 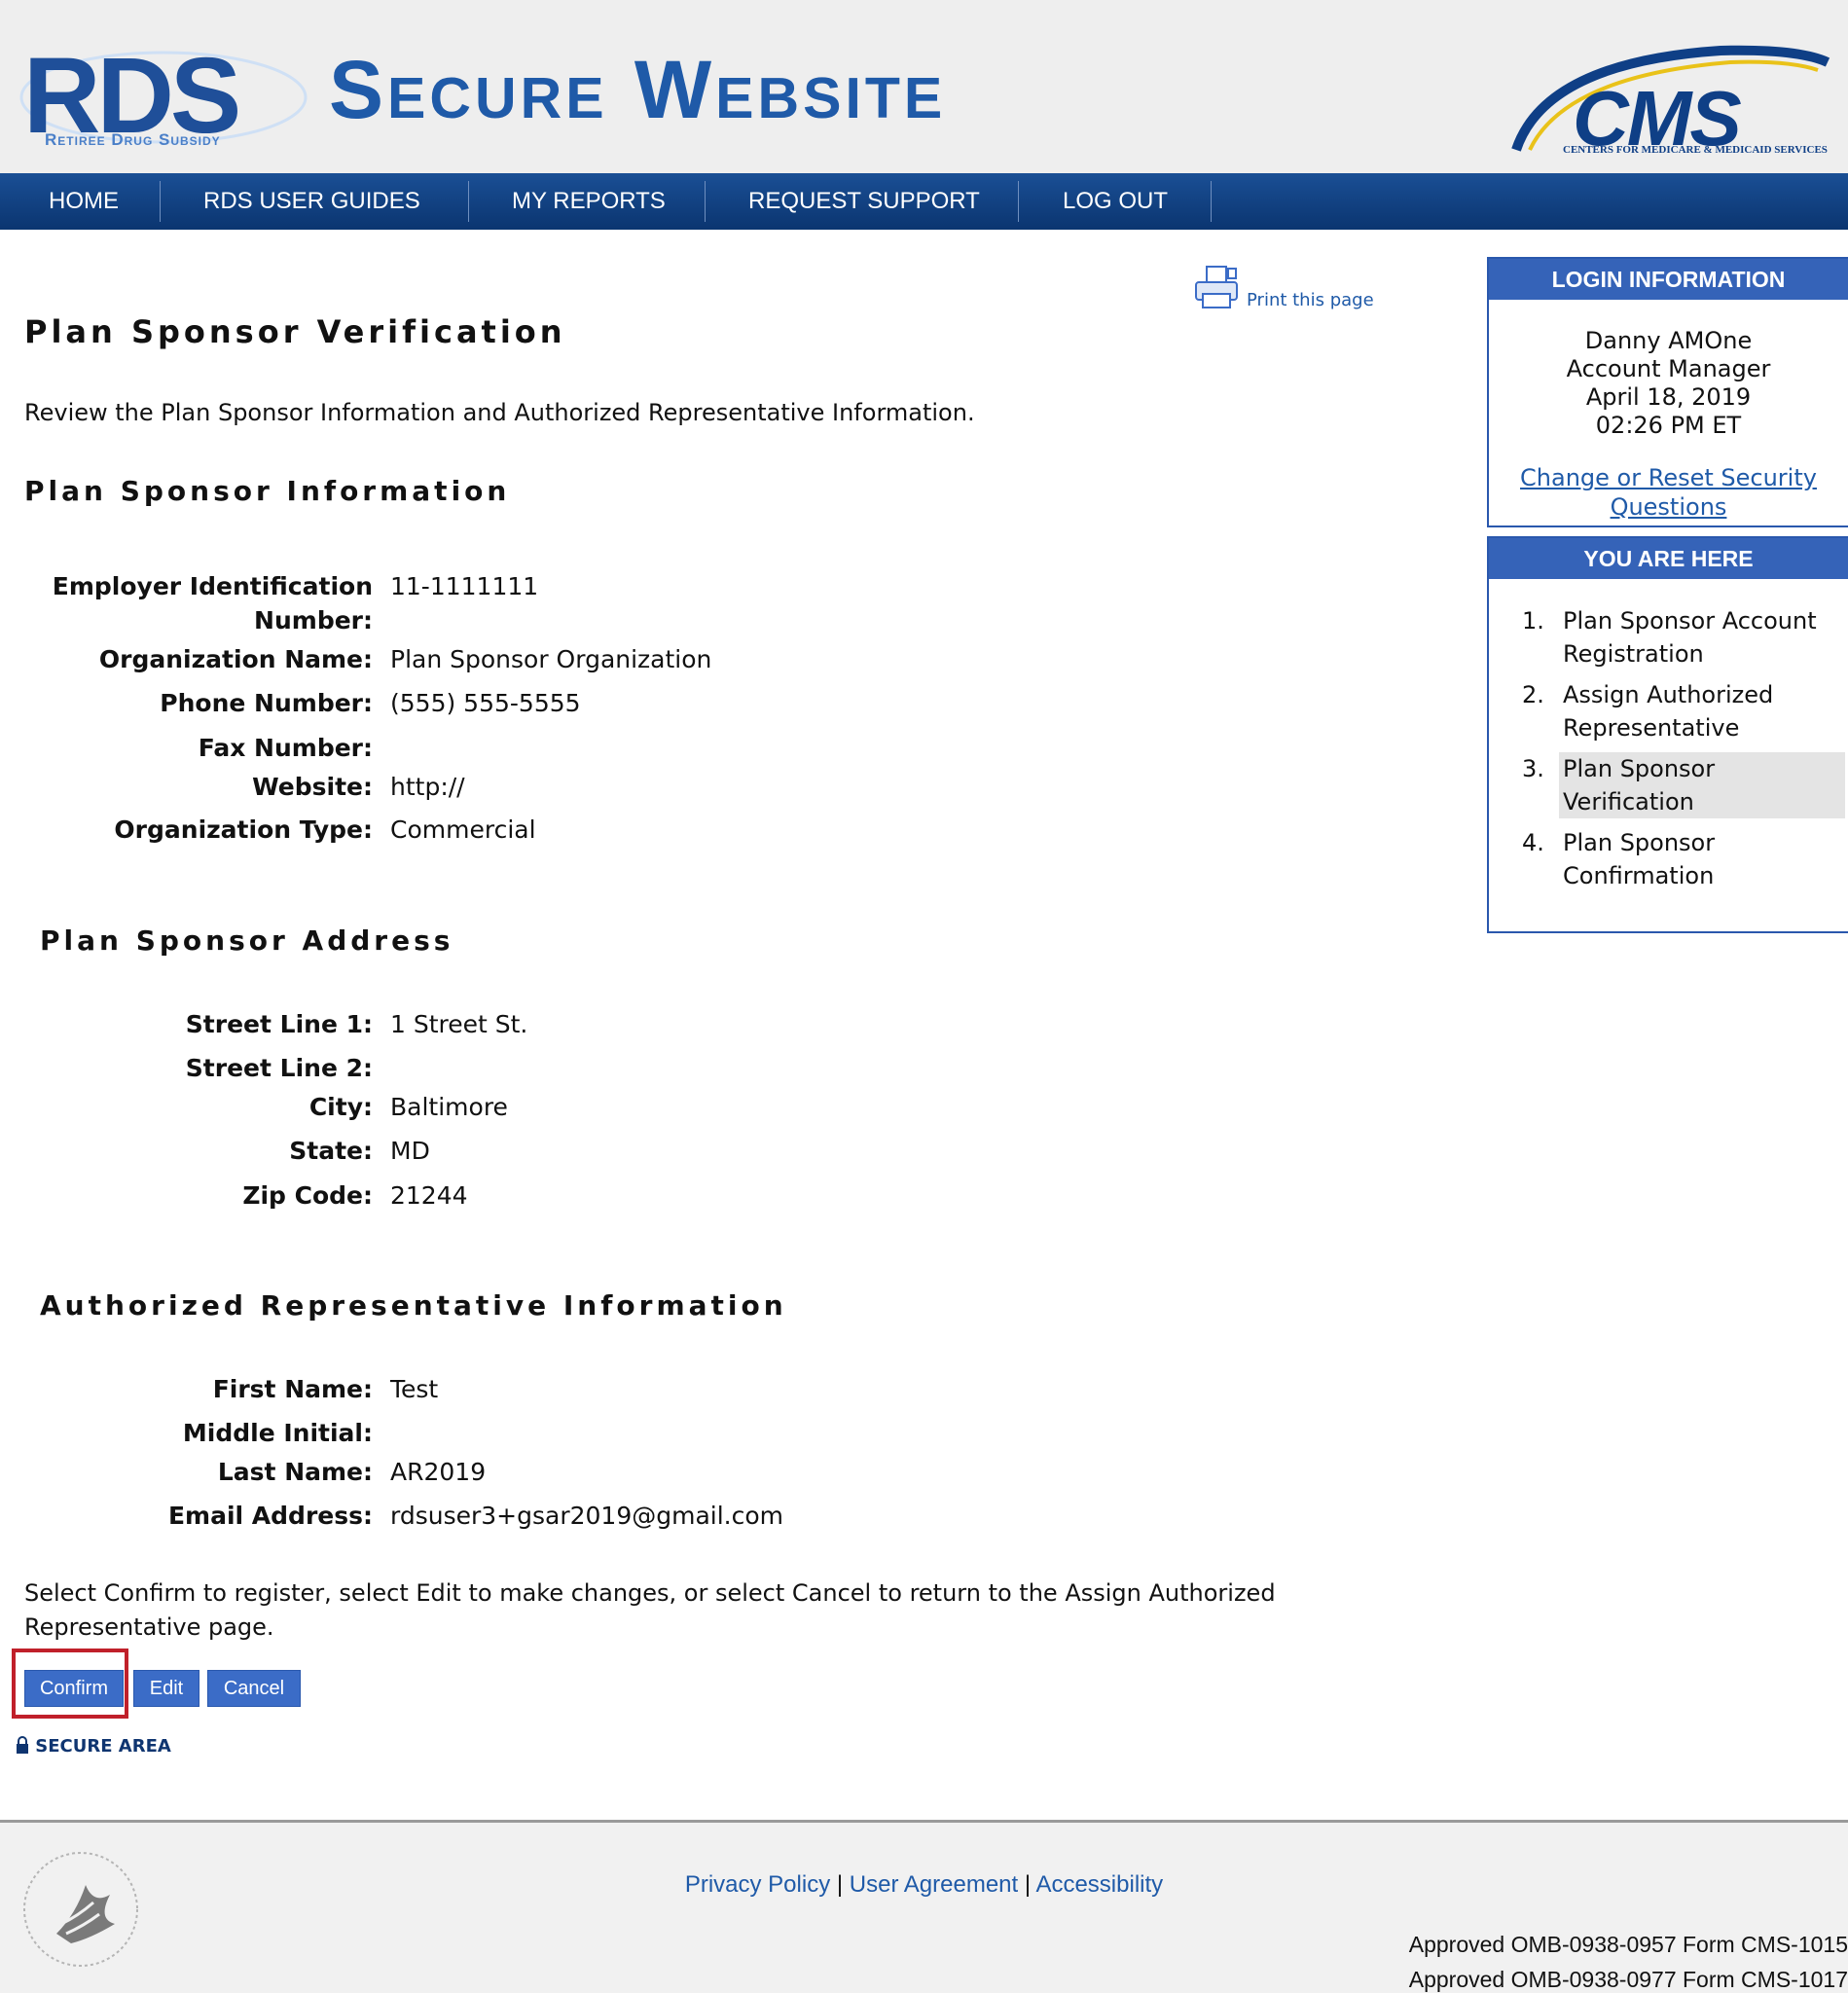 What do you see at coordinates (485, 703) in the screenshot?
I see `phone-number-value: (555) 555-5555` at bounding box center [485, 703].